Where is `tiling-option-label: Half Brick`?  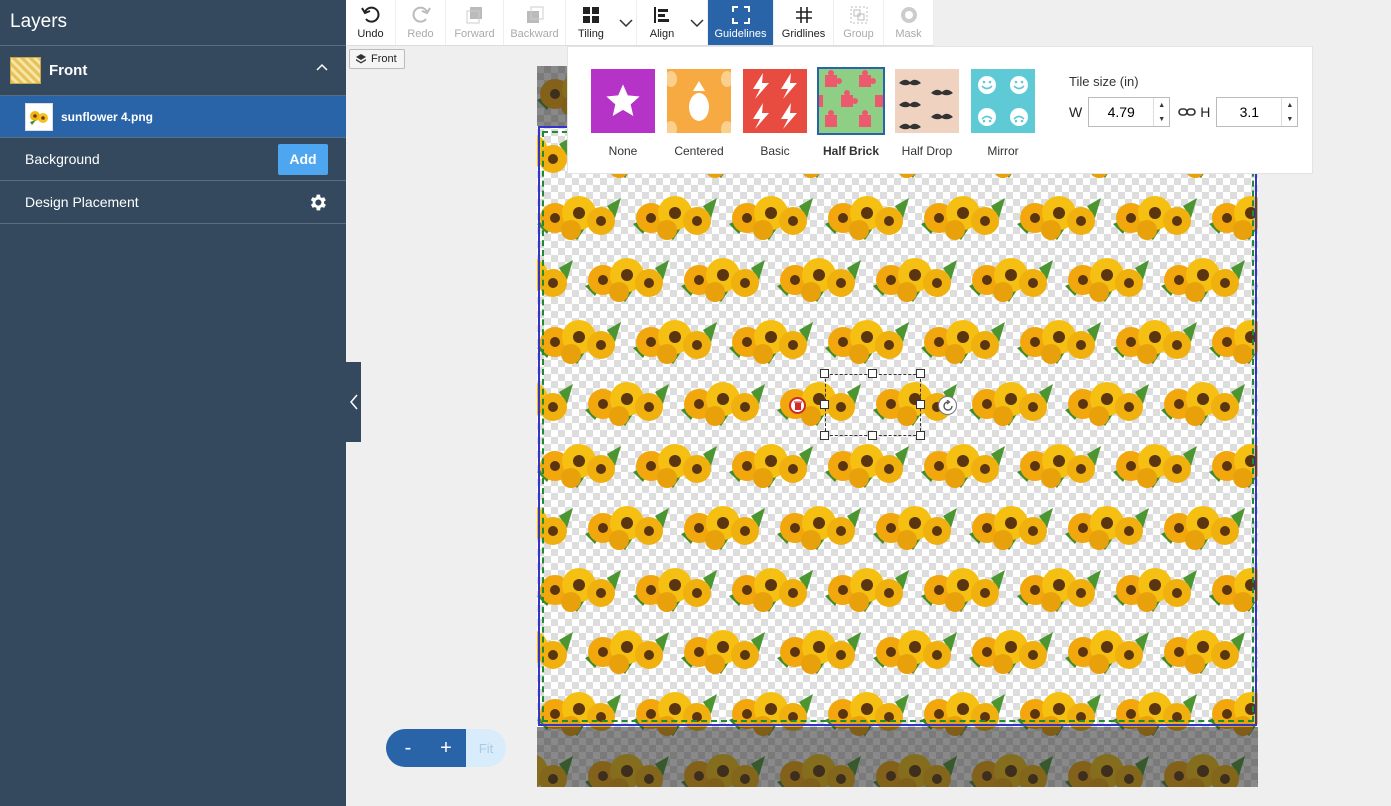
tiling-option-label: Half Brick is located at coordinates (851, 151).